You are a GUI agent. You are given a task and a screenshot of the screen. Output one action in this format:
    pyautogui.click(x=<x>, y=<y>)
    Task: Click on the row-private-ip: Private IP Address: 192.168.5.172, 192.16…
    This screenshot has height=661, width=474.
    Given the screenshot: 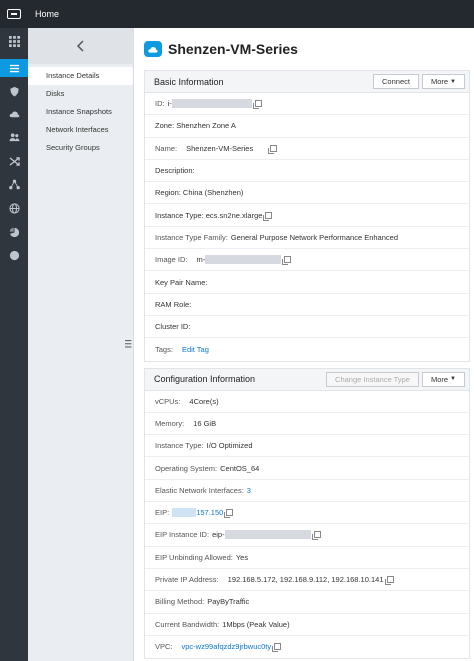 What is the action you would take?
    pyautogui.click(x=307, y=580)
    